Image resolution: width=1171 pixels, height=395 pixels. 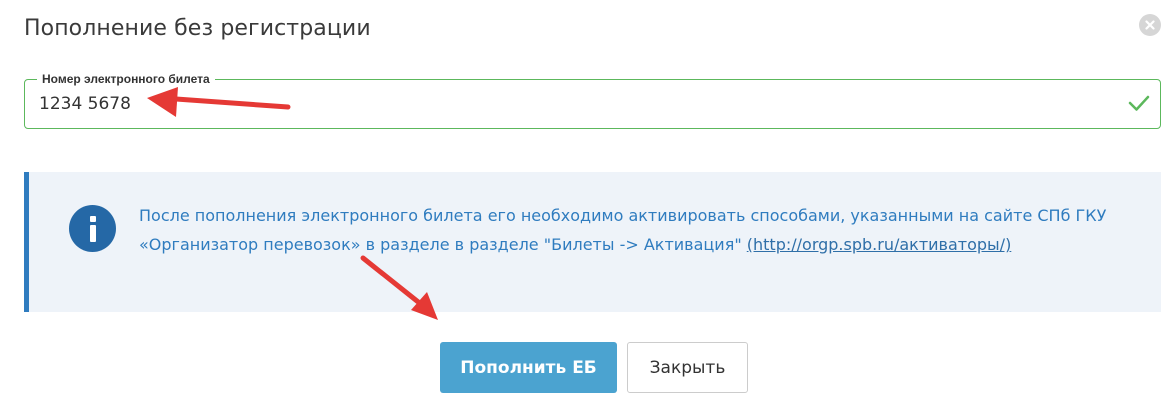 I want to click on close-button, so click(x=1150, y=25).